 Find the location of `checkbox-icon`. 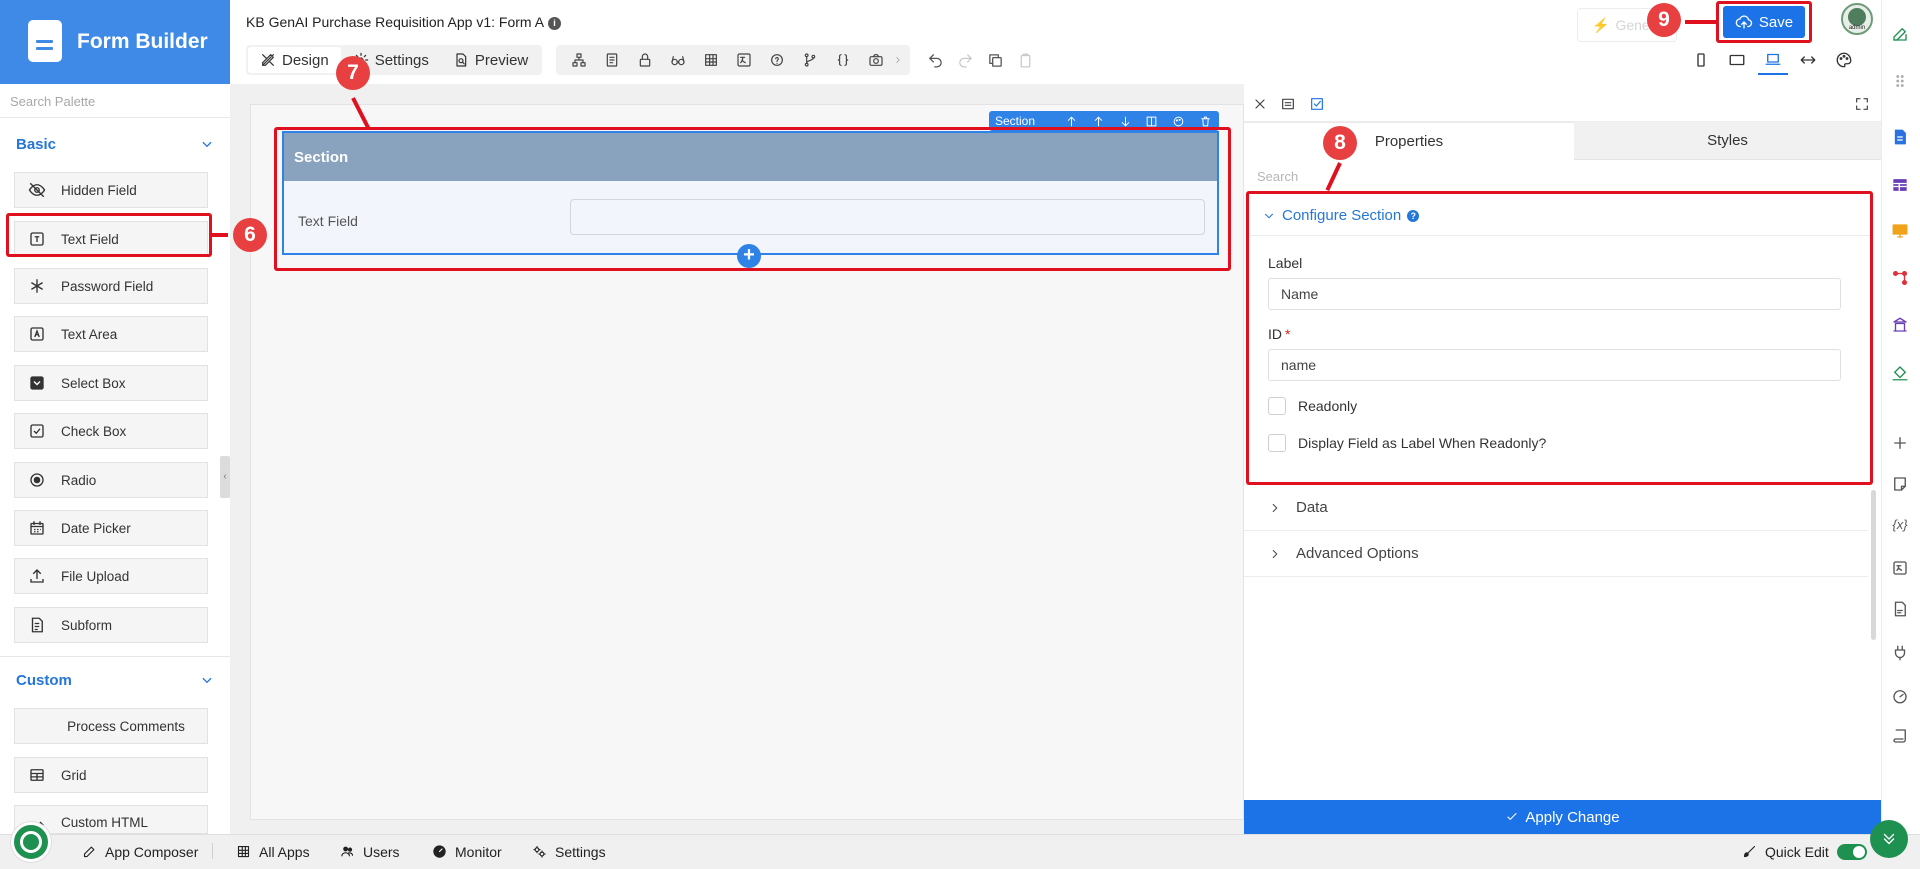

checkbox-icon is located at coordinates (37, 431).